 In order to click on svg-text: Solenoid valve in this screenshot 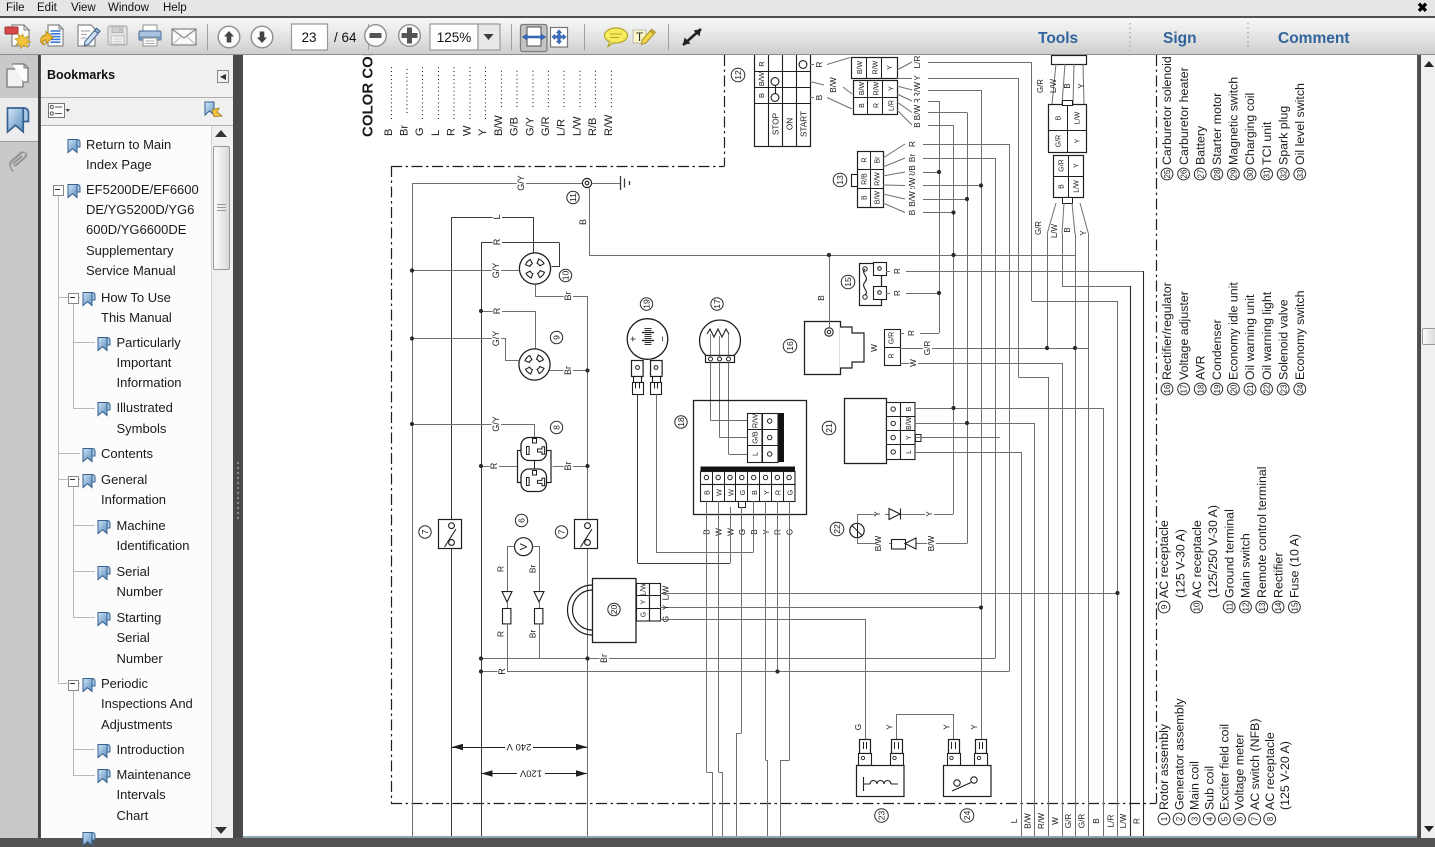, I will do `click(1283, 339)`.